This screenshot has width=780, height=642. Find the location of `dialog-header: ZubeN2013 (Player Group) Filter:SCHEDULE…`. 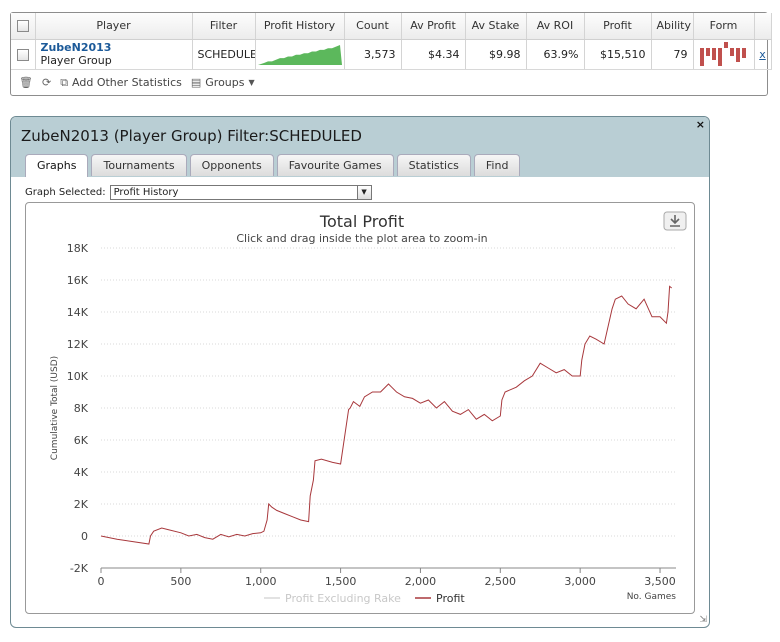

dialog-header: ZubeN2013 (Player Group) Filter:SCHEDULE… is located at coordinates (360, 147).